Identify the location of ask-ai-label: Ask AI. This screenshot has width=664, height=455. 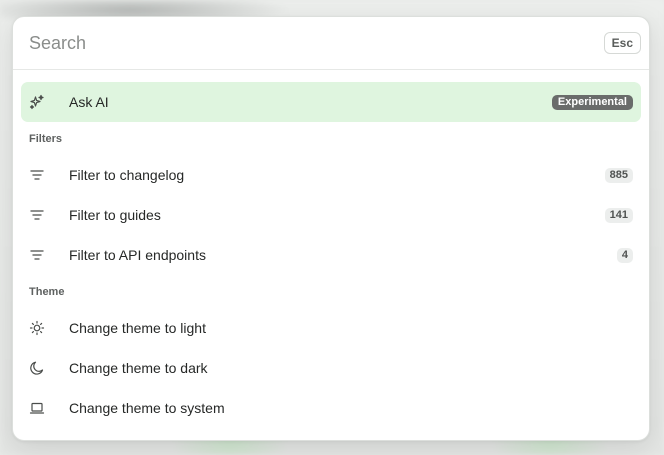
(89, 102).